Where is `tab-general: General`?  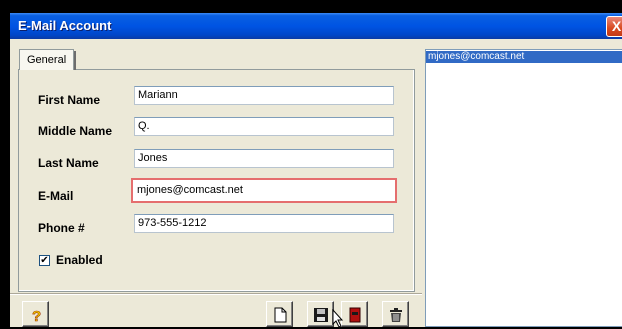
tab-general: General is located at coordinates (48, 59).